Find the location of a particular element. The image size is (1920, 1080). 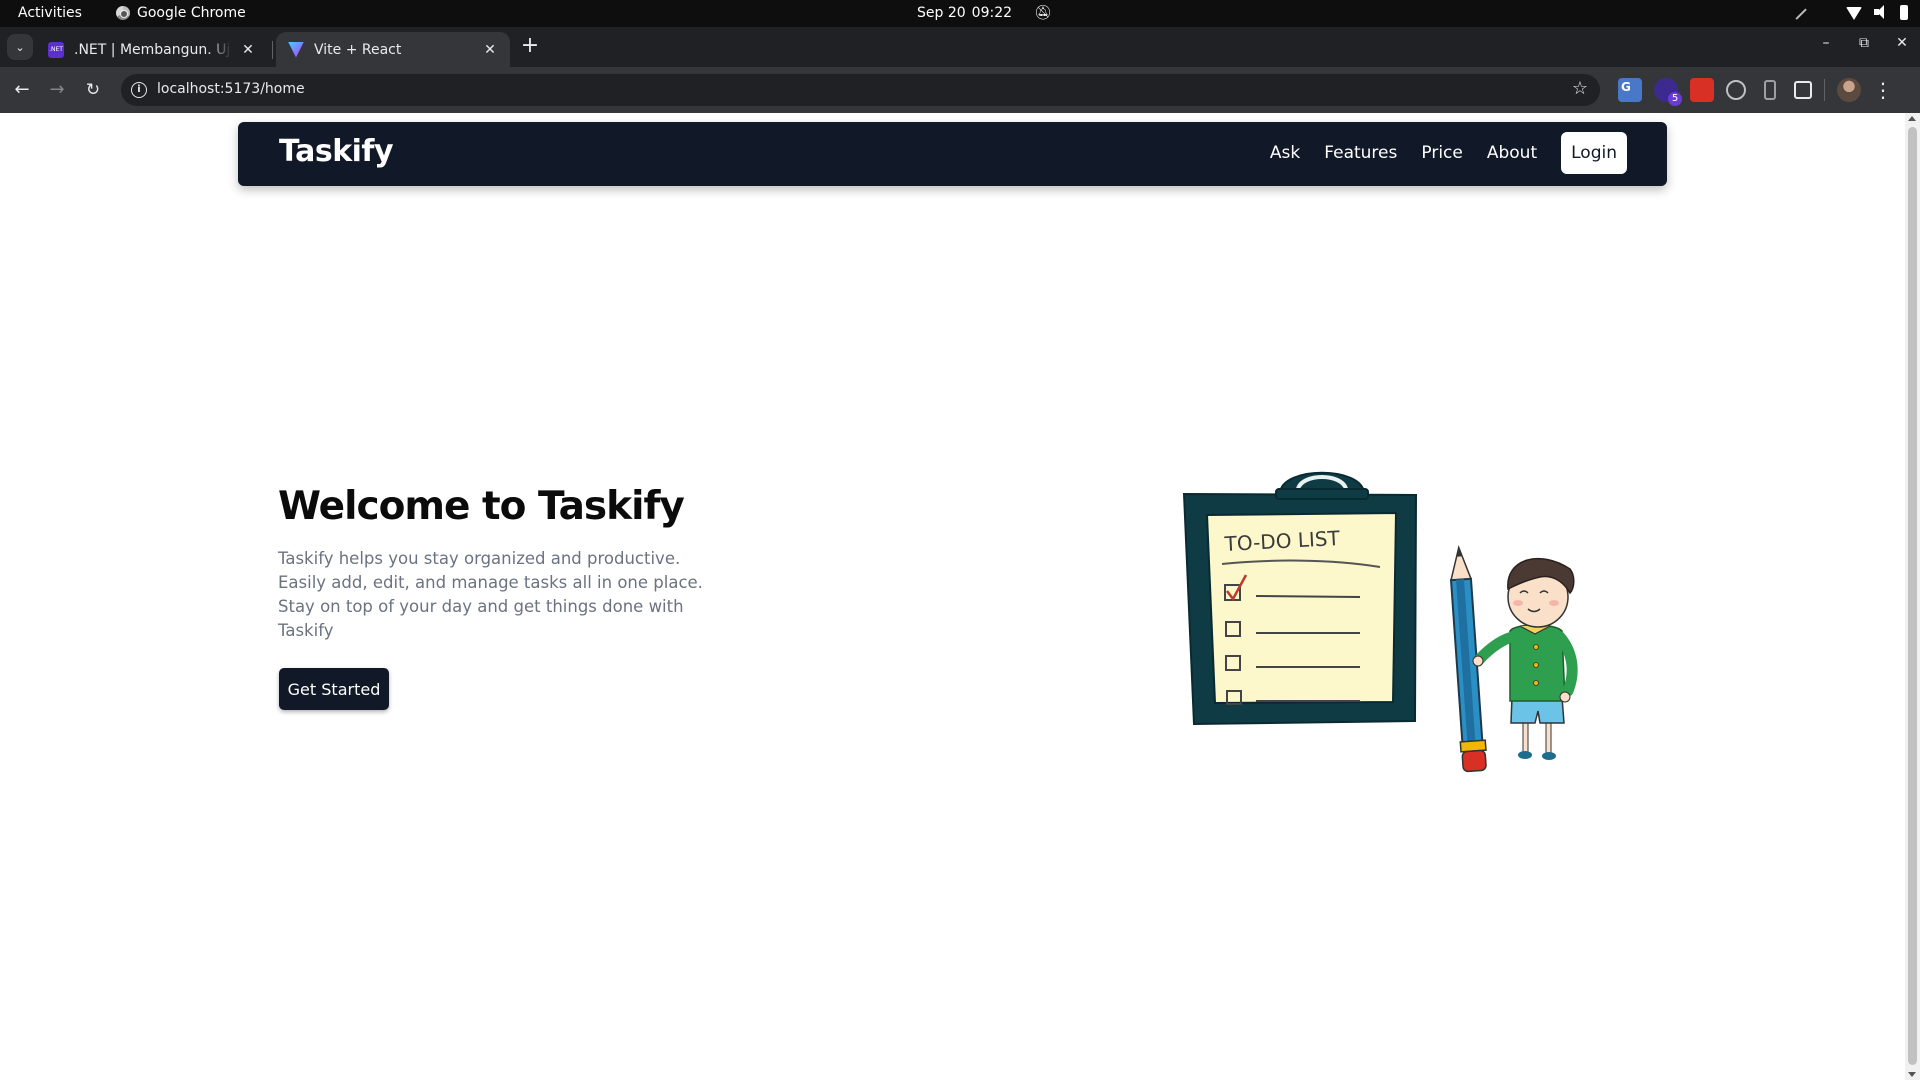

window-controls: – ⧉ ✕ is located at coordinates (1864, 43).